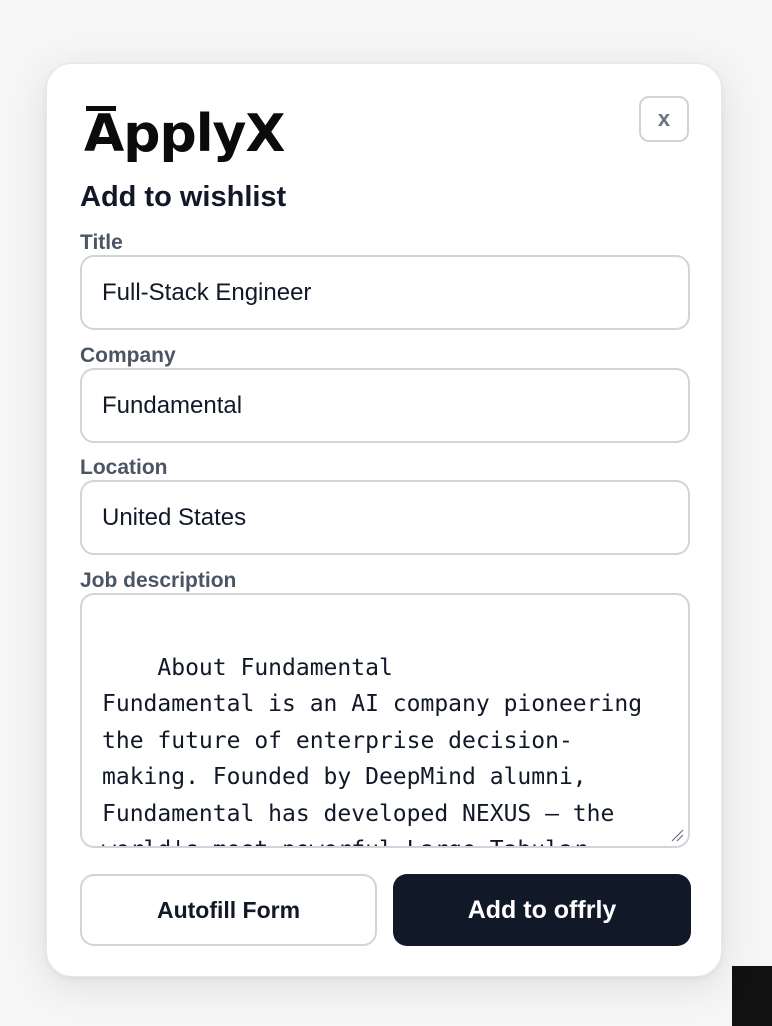 This screenshot has height=1026, width=772. I want to click on company-input, so click(385, 405).